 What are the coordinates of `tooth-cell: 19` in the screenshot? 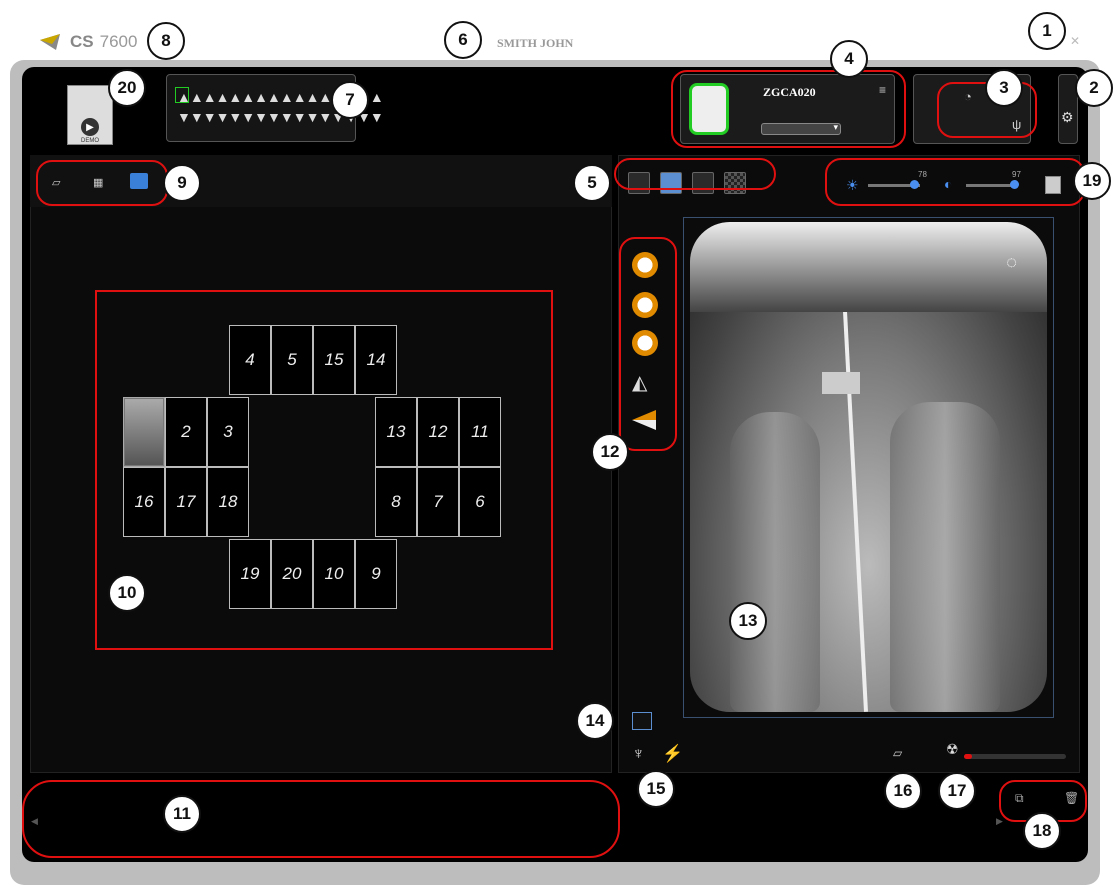 It's located at (250, 574).